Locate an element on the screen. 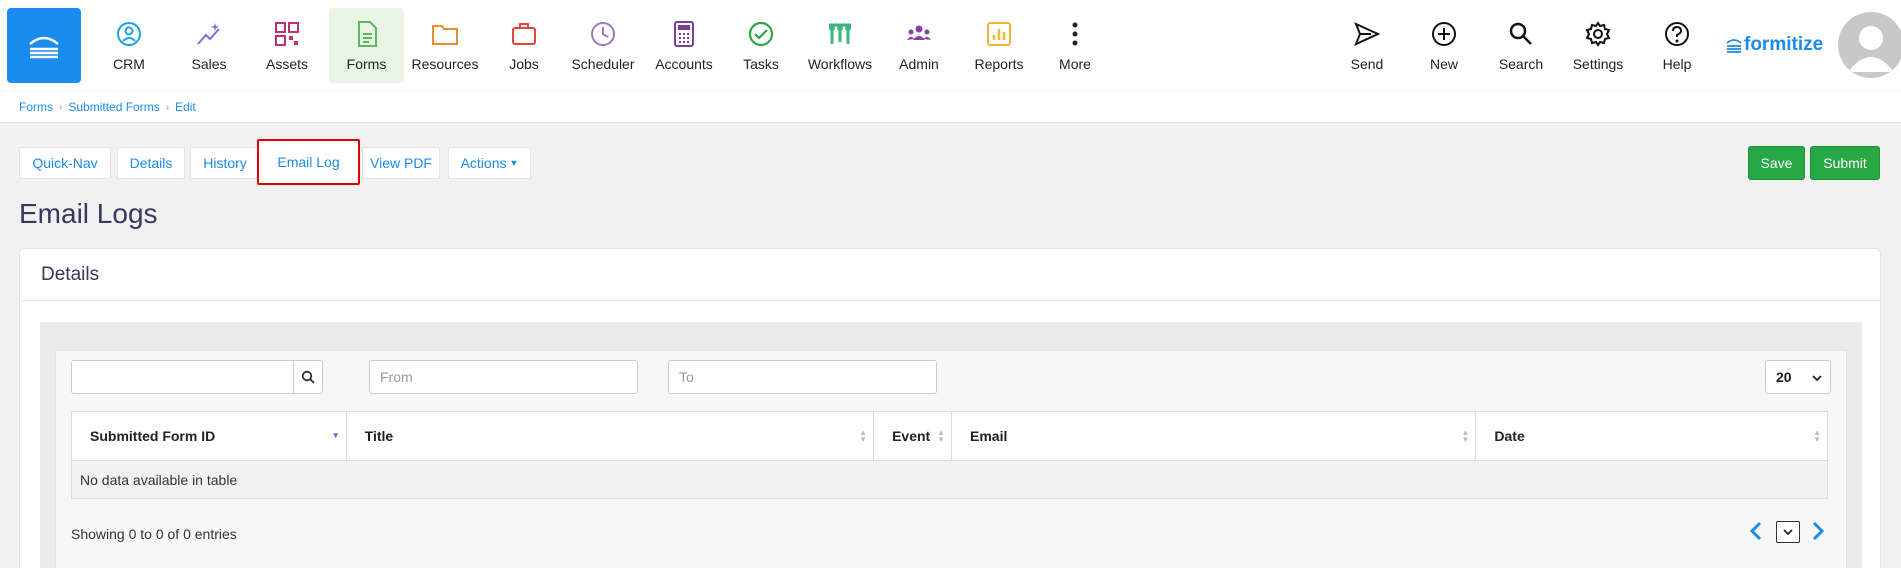 The width and height of the screenshot is (1901, 568). search-button is located at coordinates (308, 377).